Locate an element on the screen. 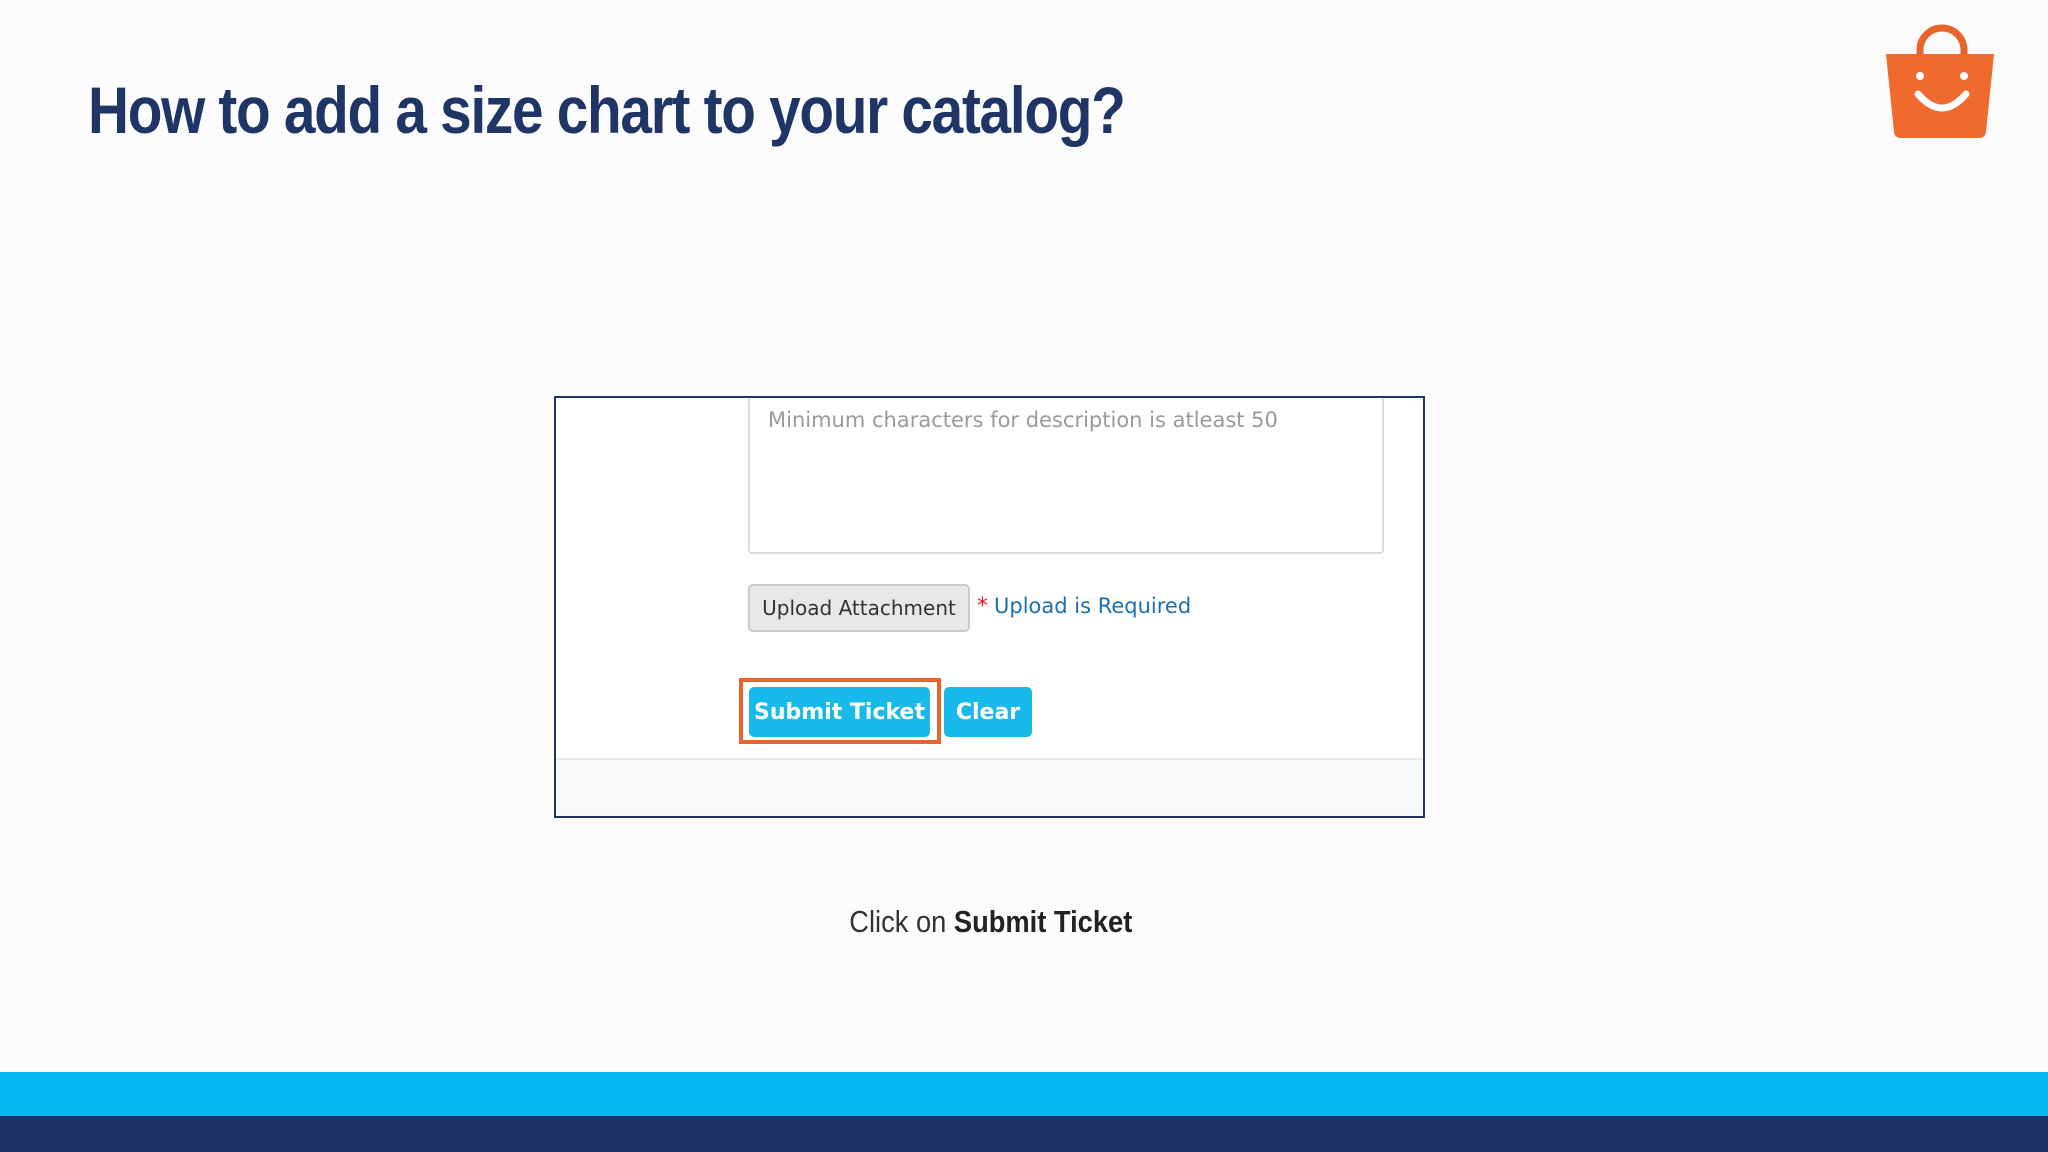 The height and width of the screenshot is (1152, 2048). footer-band-light is located at coordinates (1024, 1094).